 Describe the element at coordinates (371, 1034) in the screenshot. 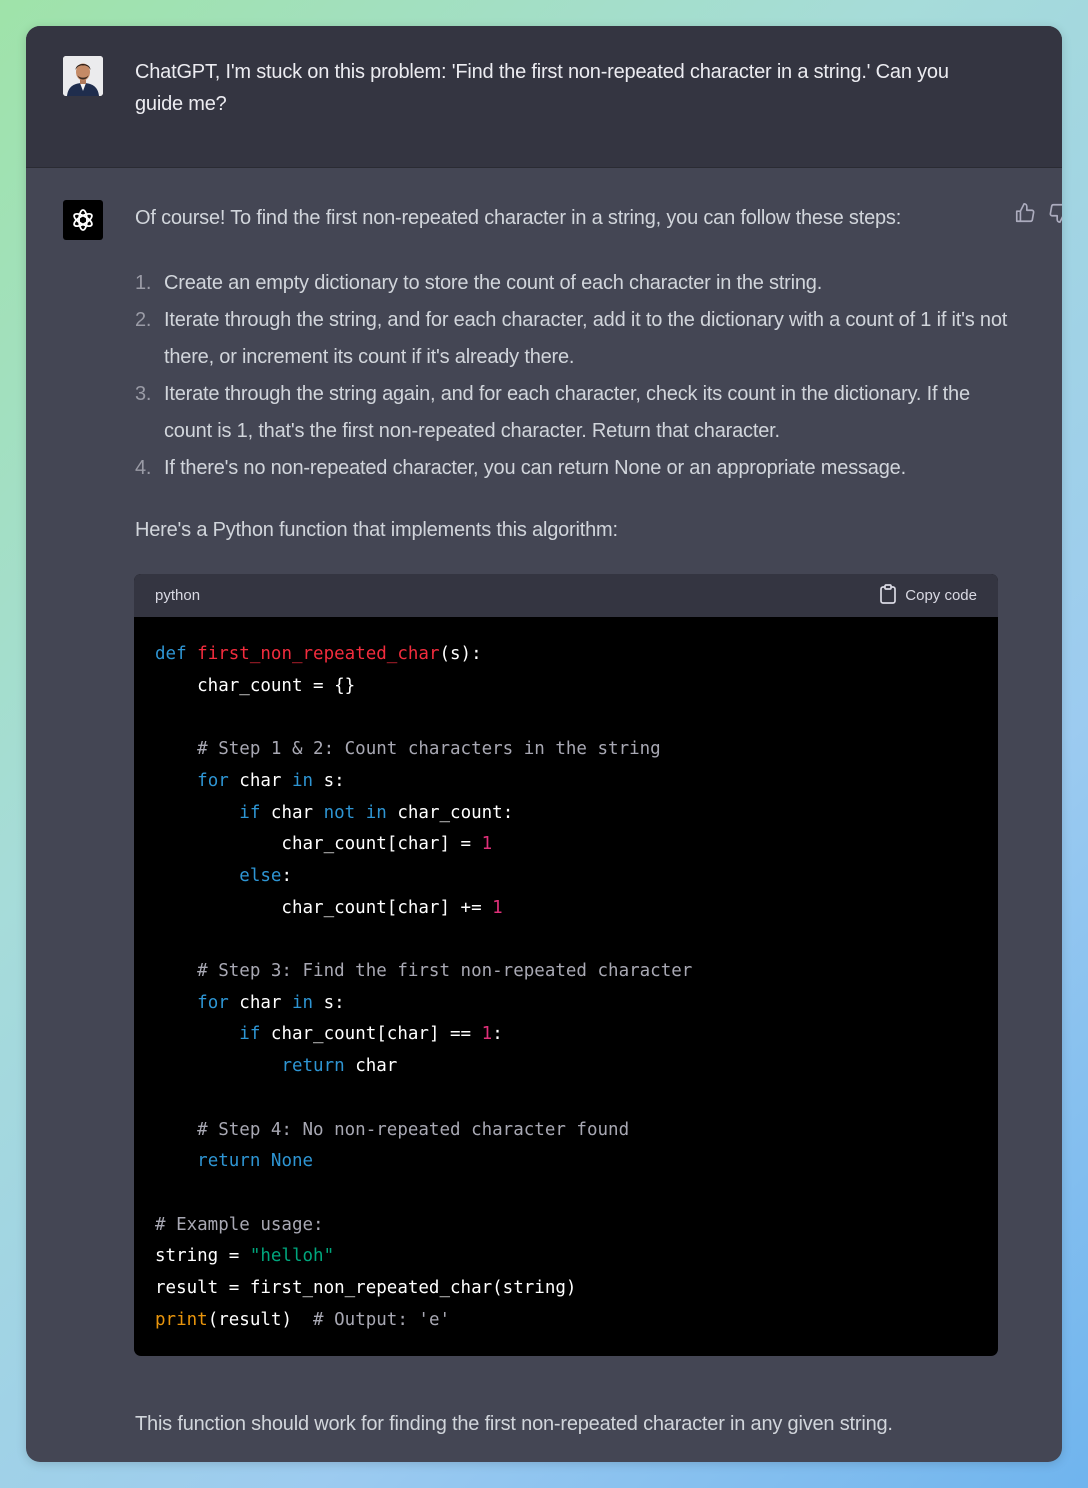

I see `code-text: char_count[char] ==` at that location.